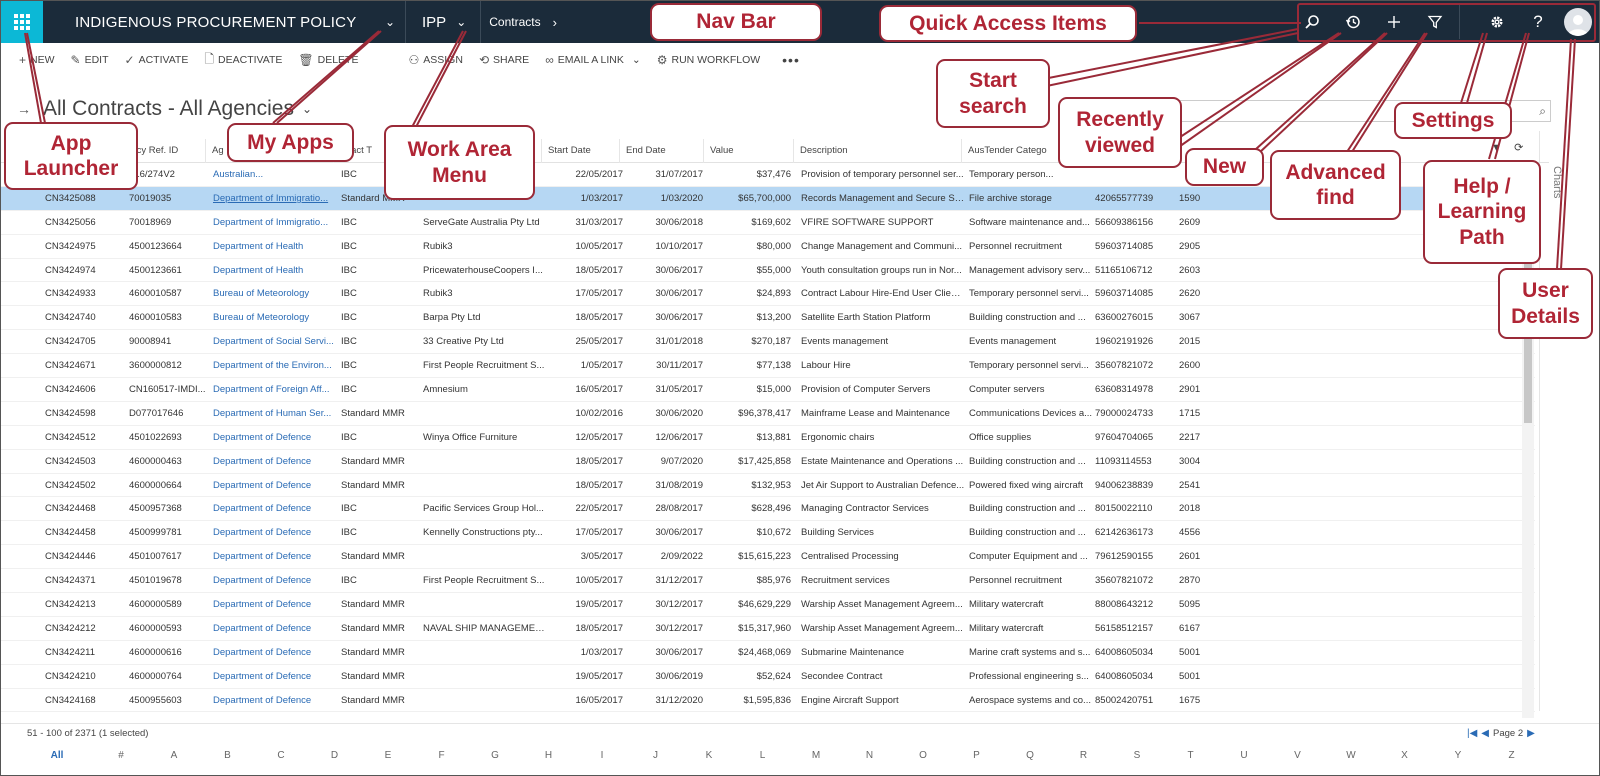  What do you see at coordinates (1244, 755) in the screenshot?
I see `alphabet-letter: U` at bounding box center [1244, 755].